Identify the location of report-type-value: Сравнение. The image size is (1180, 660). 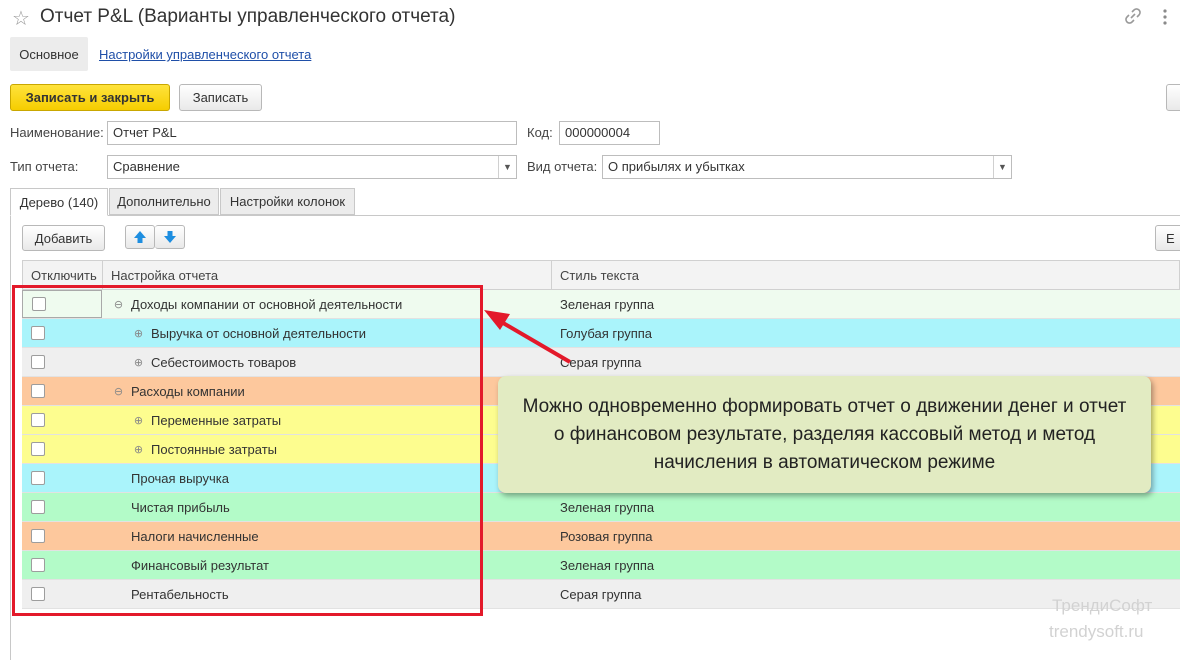
(146, 166).